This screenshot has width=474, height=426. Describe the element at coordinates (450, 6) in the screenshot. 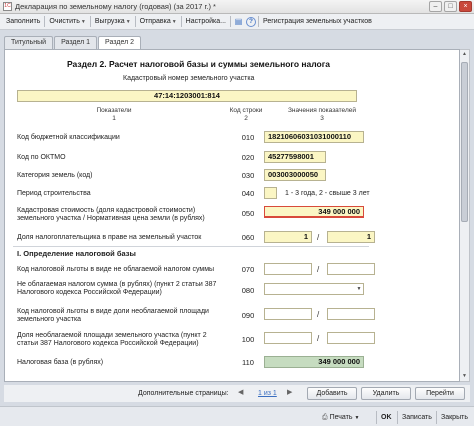

I see `maximize-icon: □` at that location.